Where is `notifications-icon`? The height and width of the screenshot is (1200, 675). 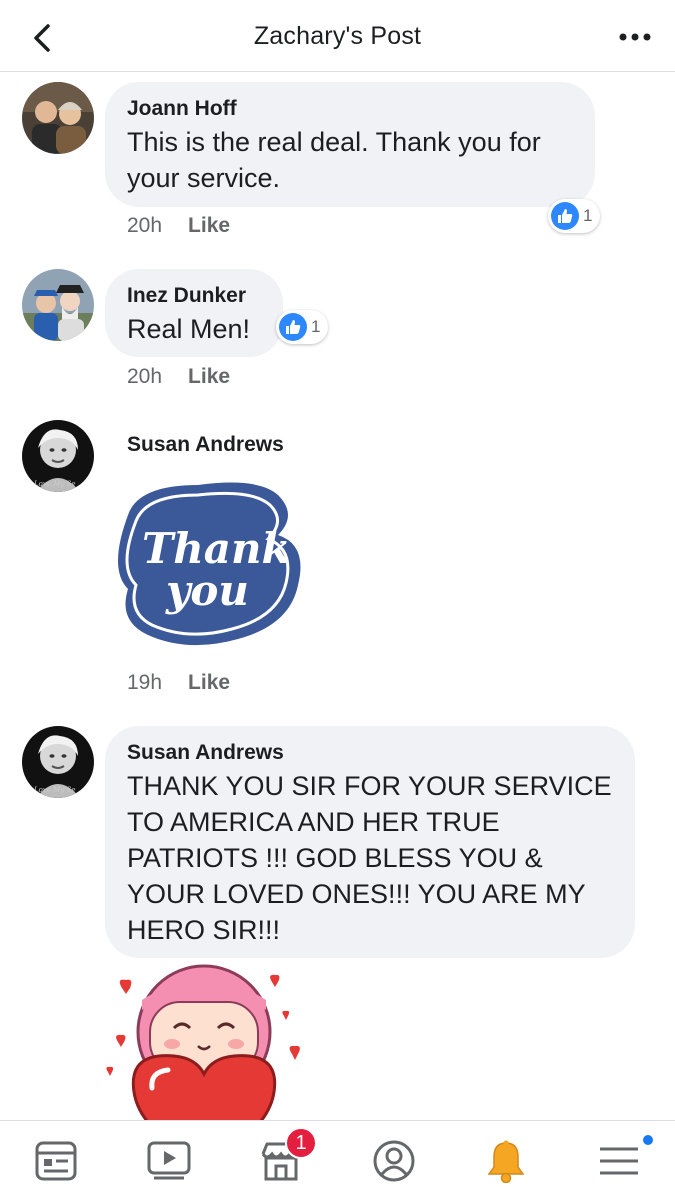
notifications-icon is located at coordinates (506, 1161).